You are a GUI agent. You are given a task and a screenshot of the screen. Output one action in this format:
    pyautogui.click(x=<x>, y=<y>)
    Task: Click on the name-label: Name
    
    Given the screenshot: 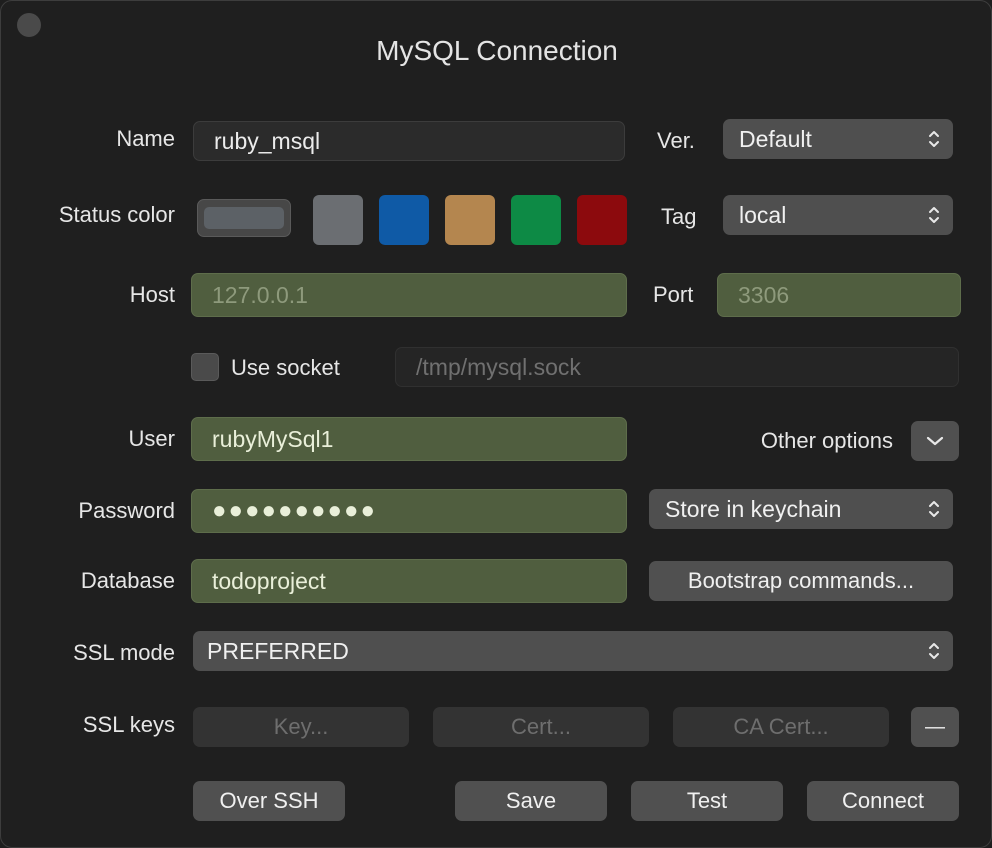 What is the action you would take?
    pyautogui.click(x=145, y=138)
    